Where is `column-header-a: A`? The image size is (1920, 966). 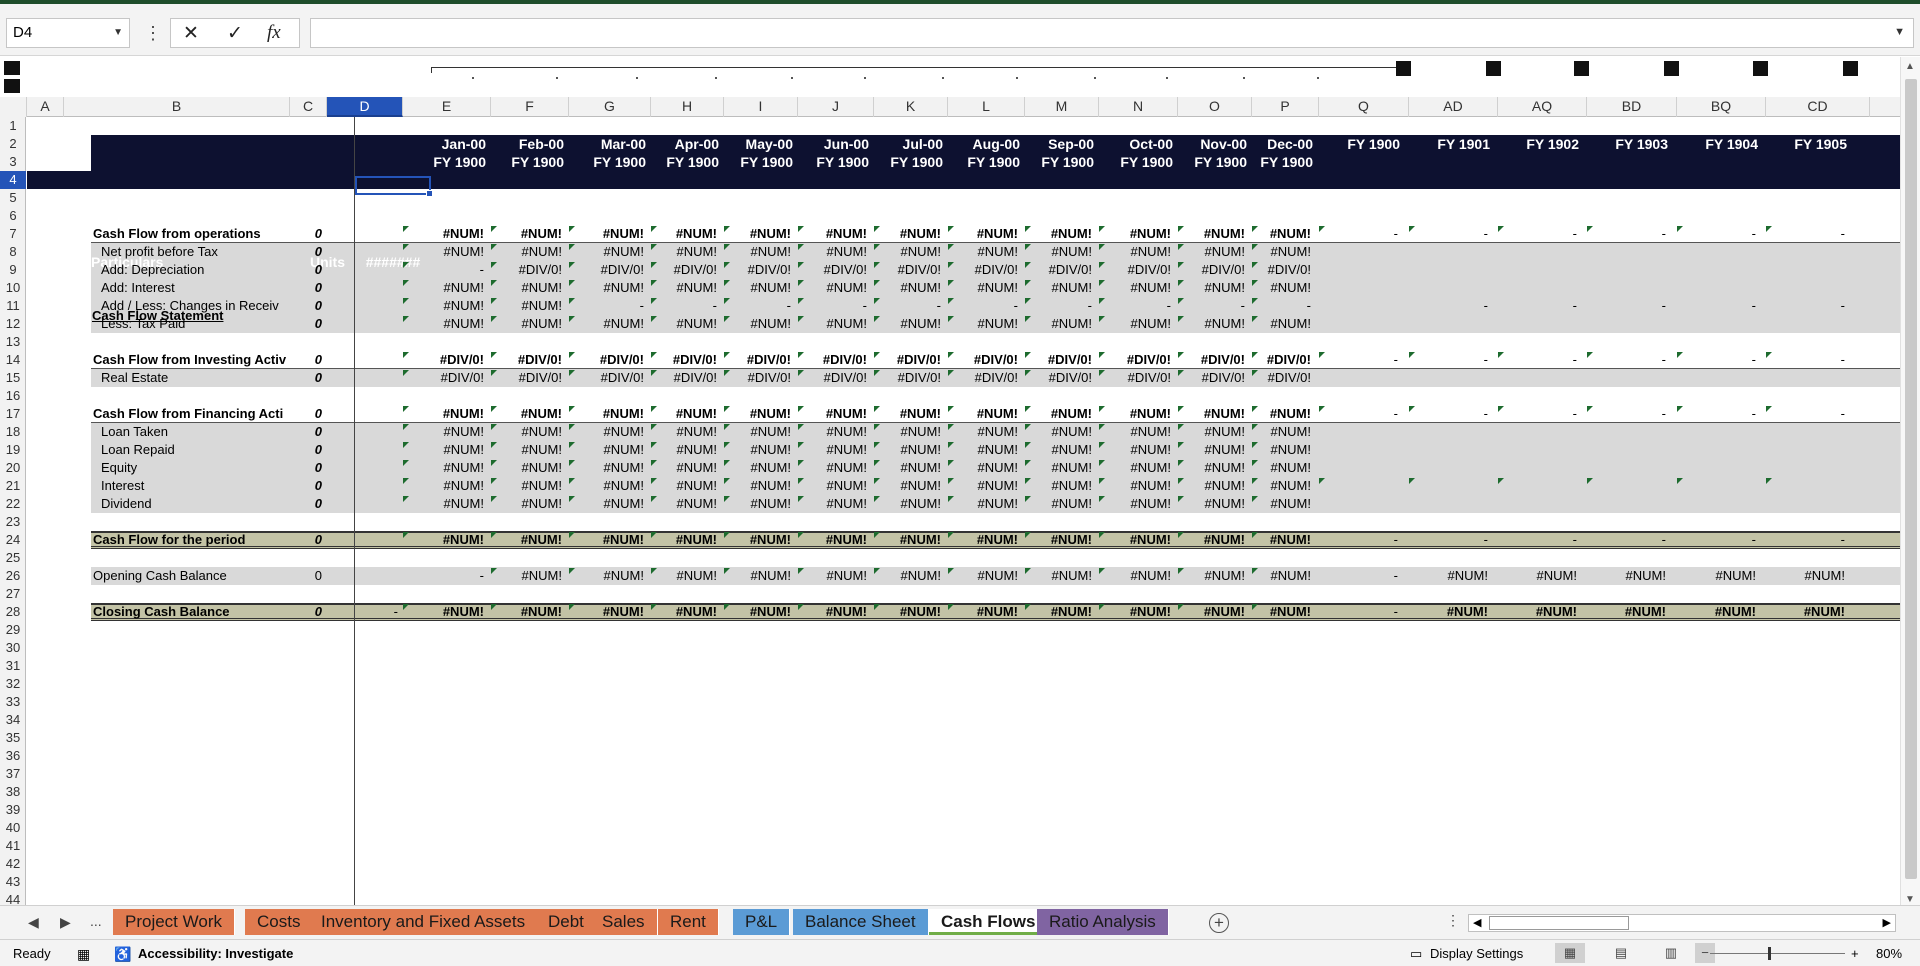 column-header-a: A is located at coordinates (45, 107).